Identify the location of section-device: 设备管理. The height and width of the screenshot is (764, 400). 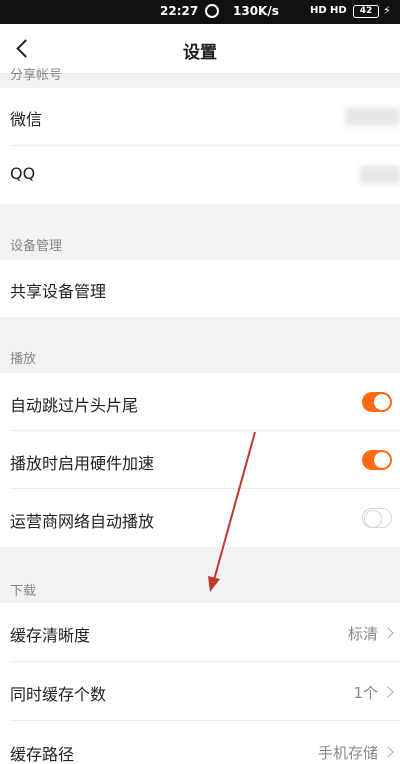
(36, 246).